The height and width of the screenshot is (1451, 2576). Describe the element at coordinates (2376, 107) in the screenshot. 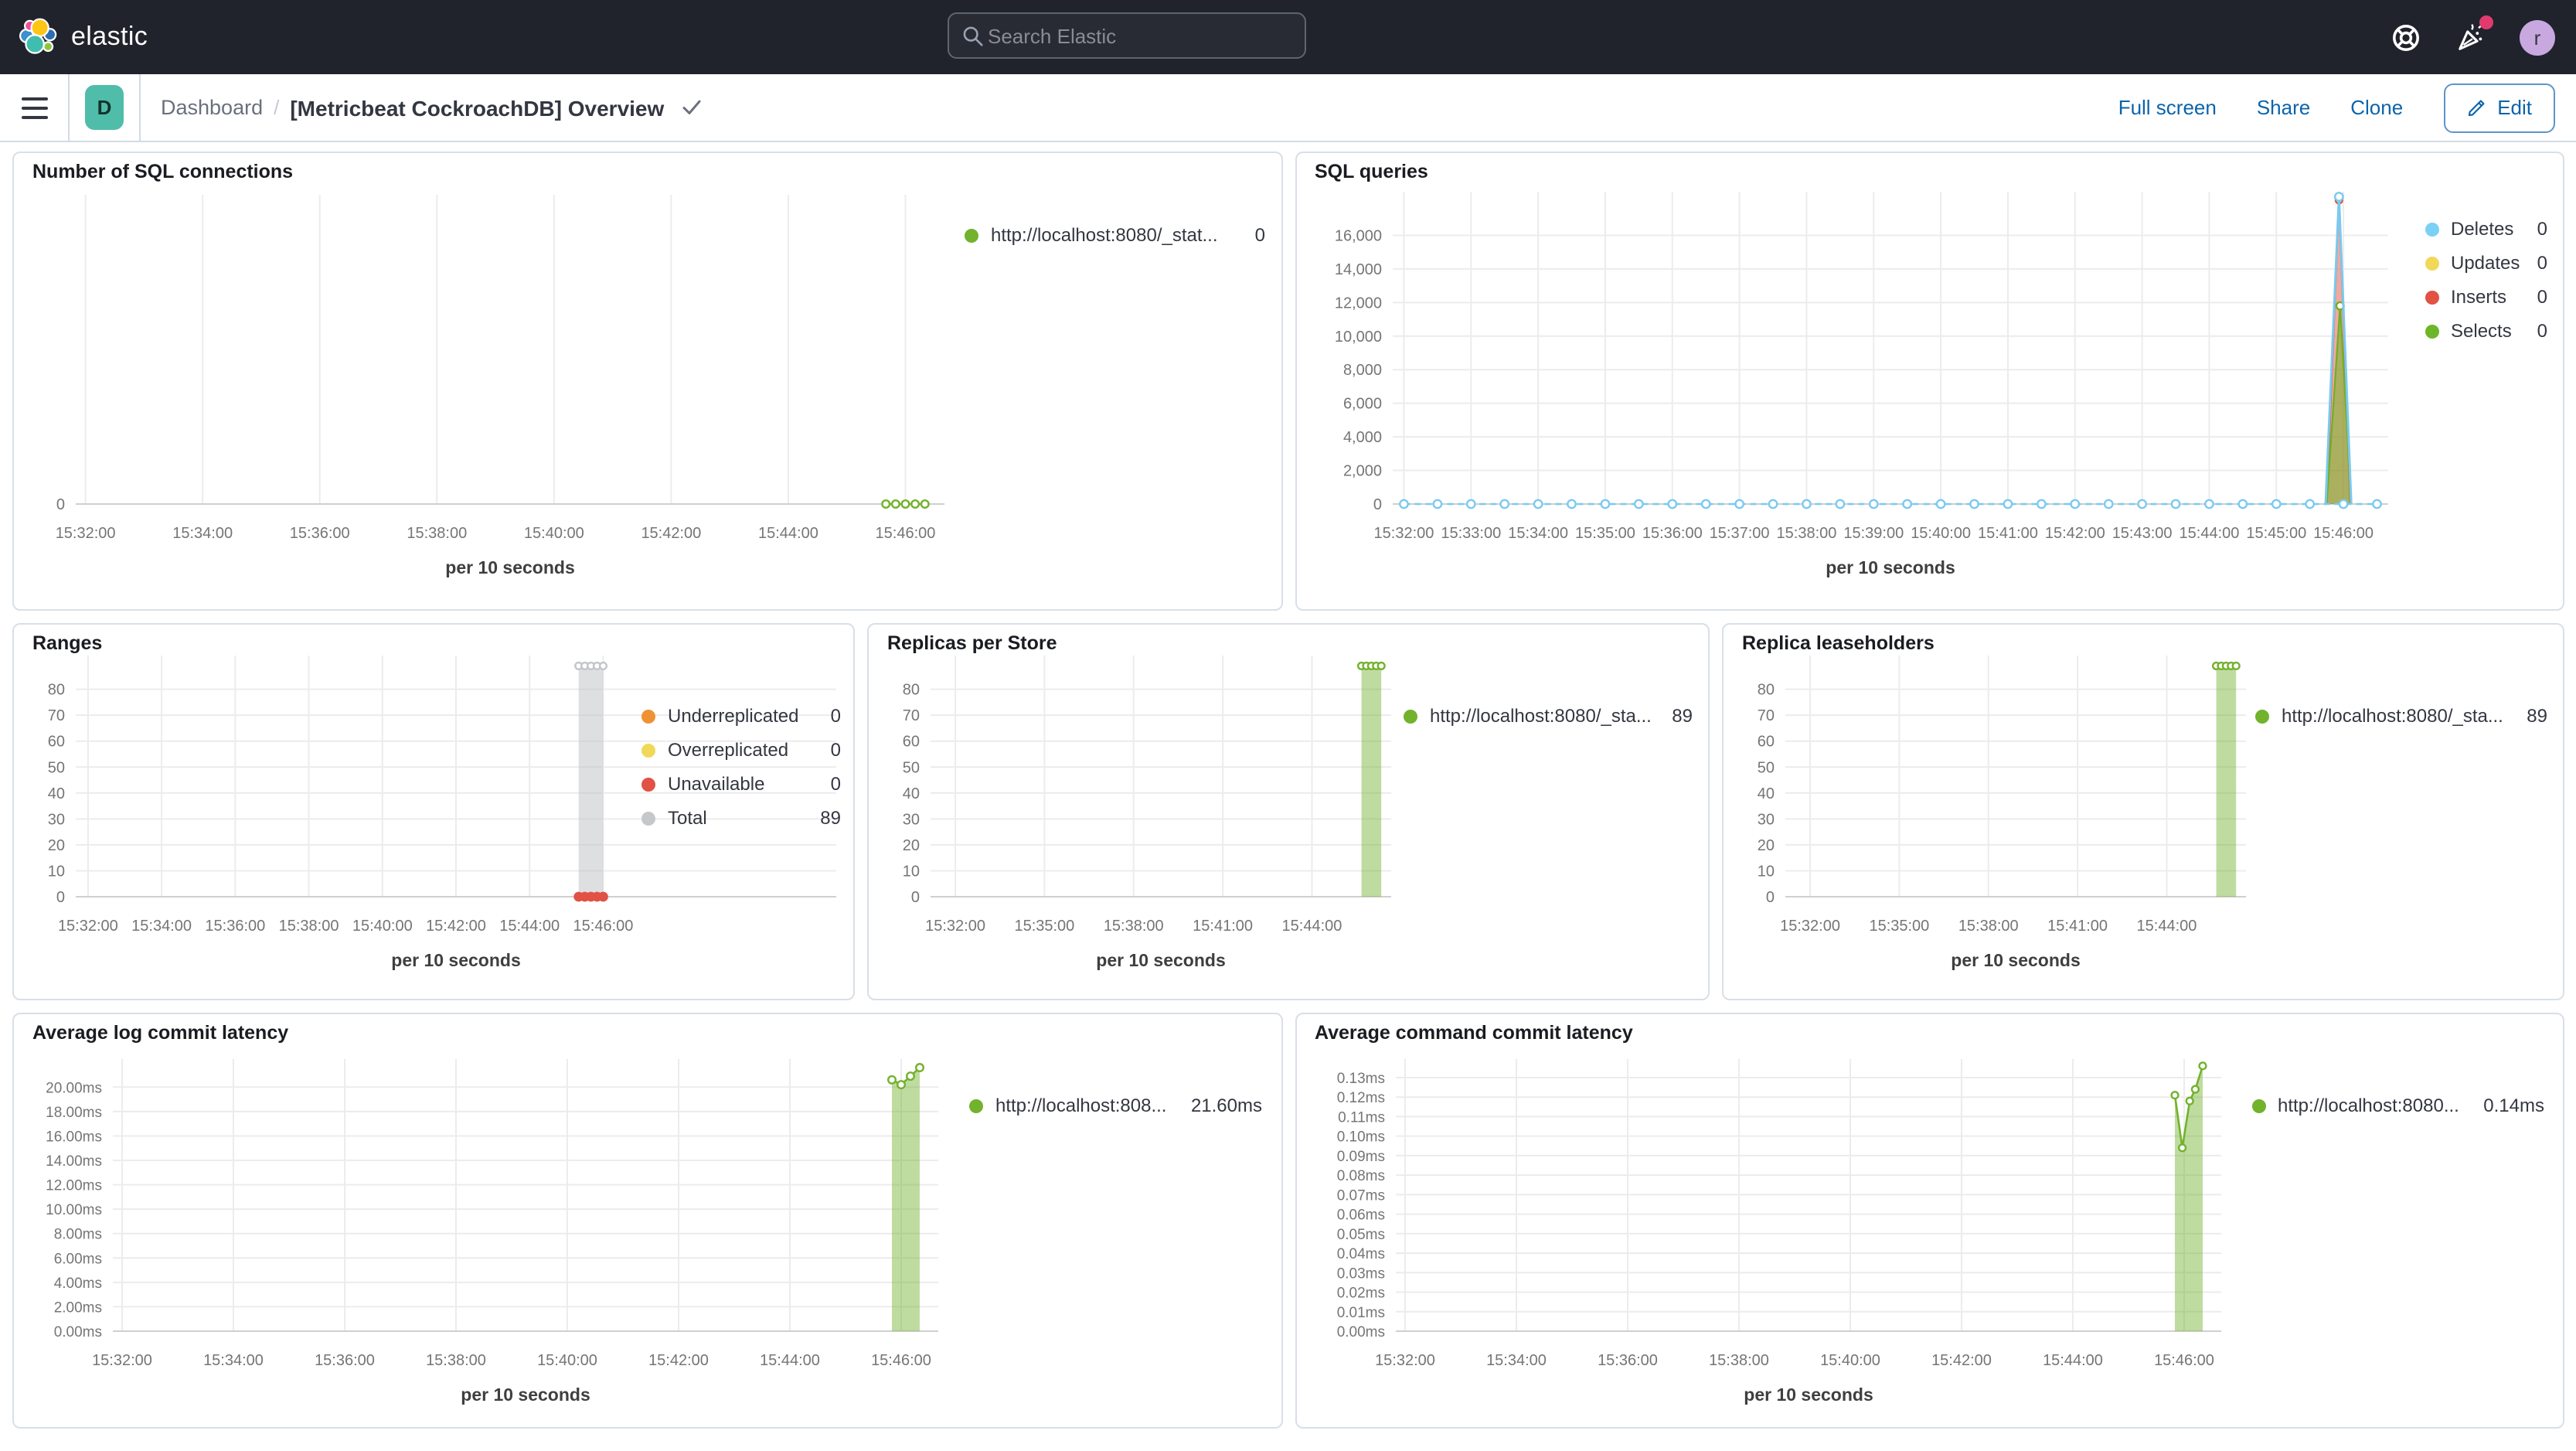

I see `clone-button: Clone` at that location.